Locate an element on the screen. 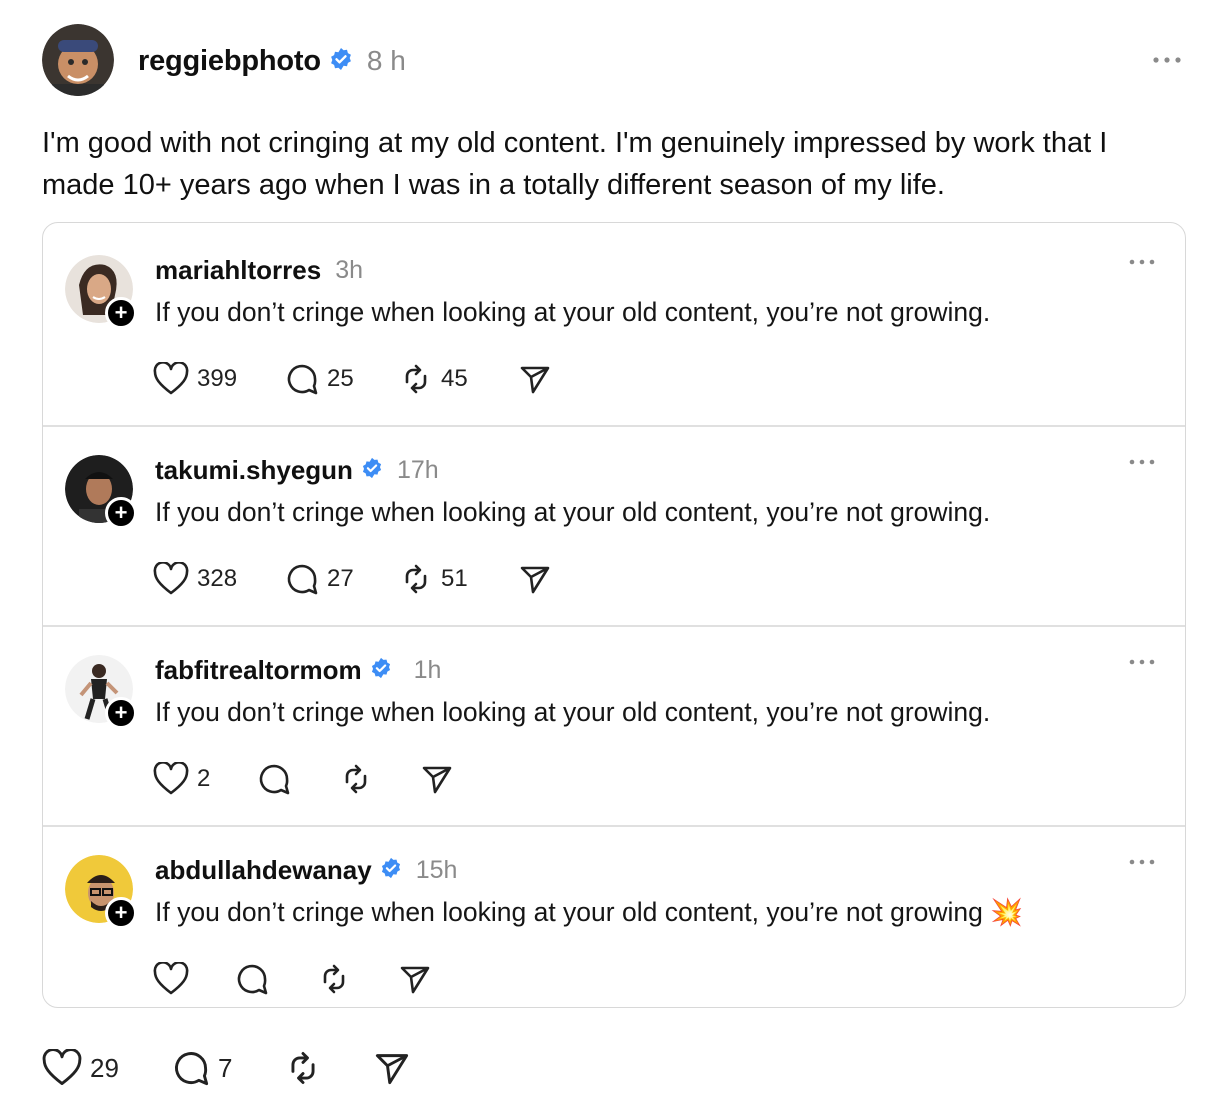 Image resolution: width=1214 pixels, height=1108 pixels. like-count: 2 is located at coordinates (204, 778).